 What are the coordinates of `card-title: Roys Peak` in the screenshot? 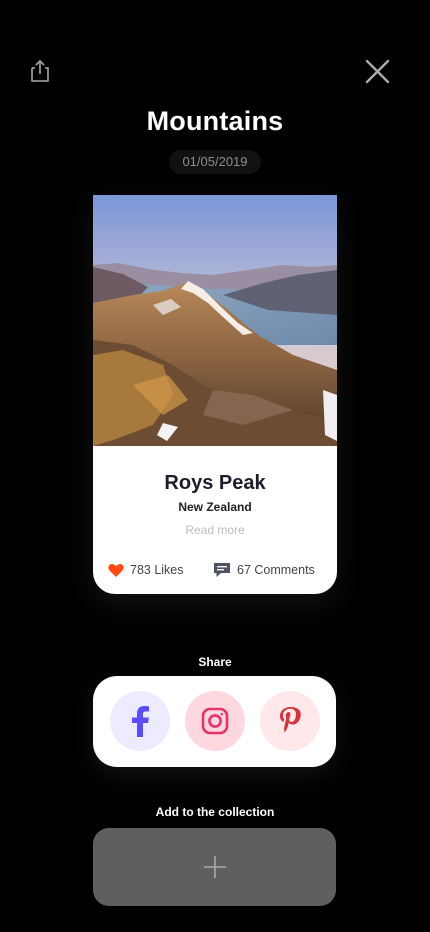 It's located at (215, 483).